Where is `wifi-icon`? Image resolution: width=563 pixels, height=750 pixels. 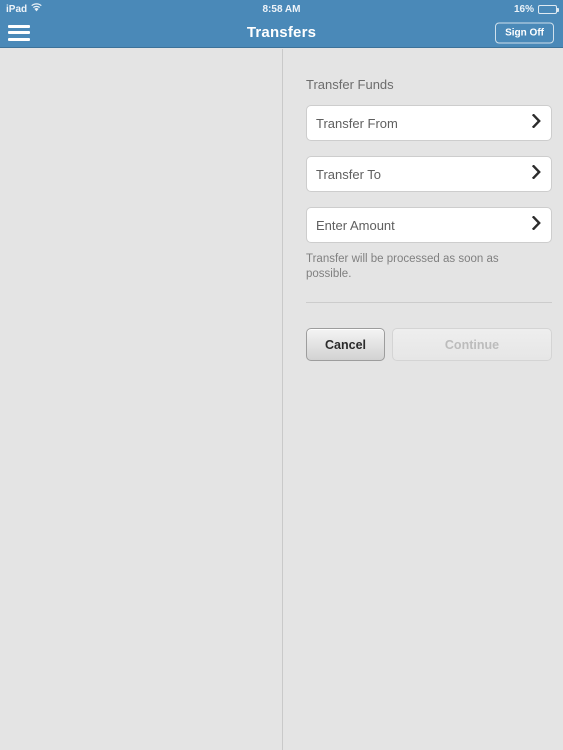
wifi-icon is located at coordinates (36, 9).